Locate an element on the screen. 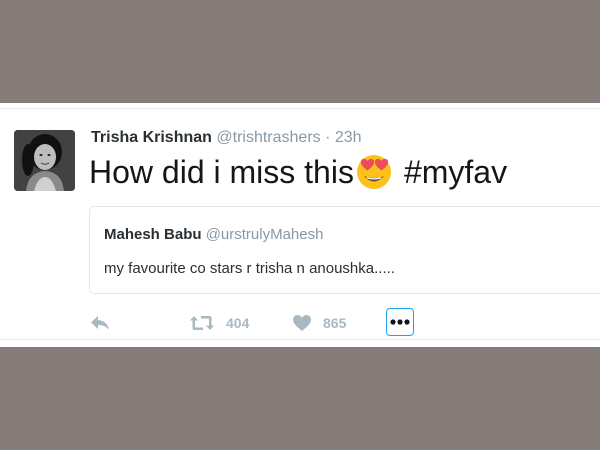 The width and height of the screenshot is (600, 450). more-options-button is located at coordinates (400, 322).